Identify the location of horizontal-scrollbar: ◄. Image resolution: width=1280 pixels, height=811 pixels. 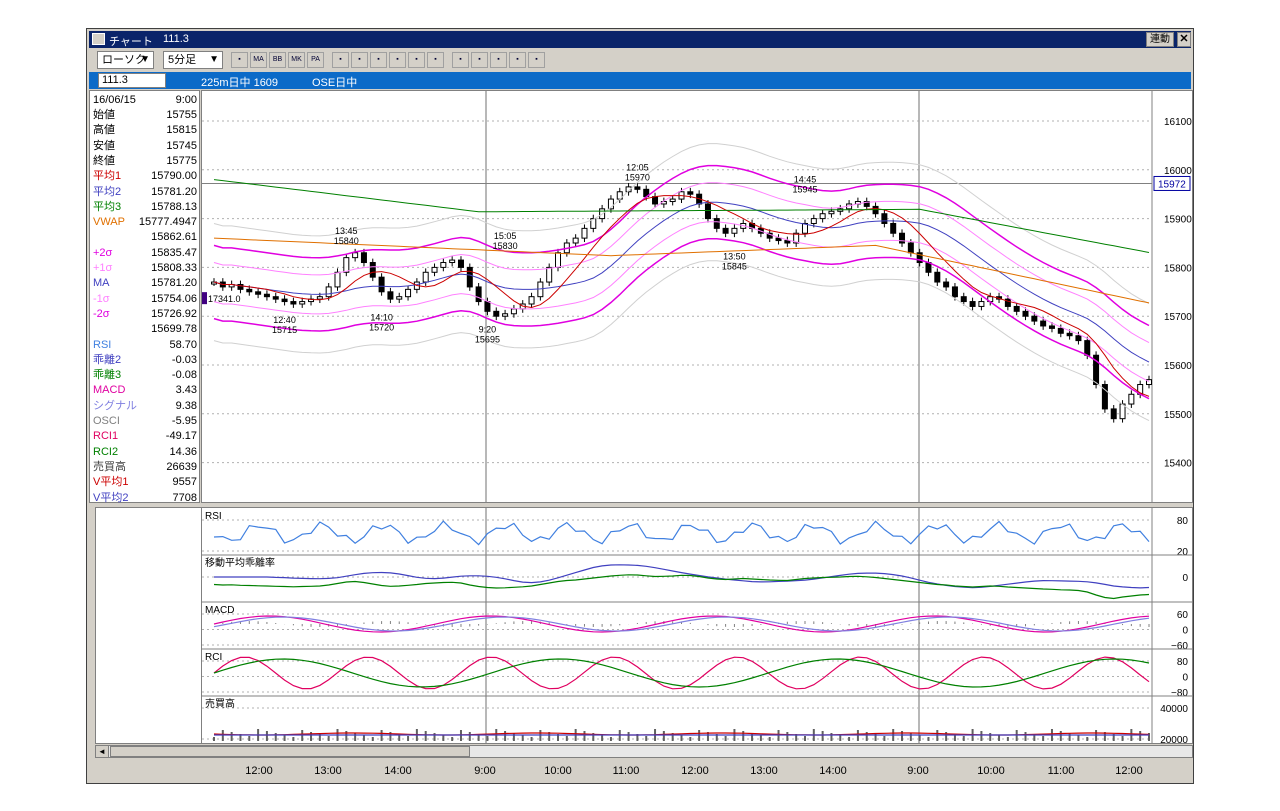
(644, 751).